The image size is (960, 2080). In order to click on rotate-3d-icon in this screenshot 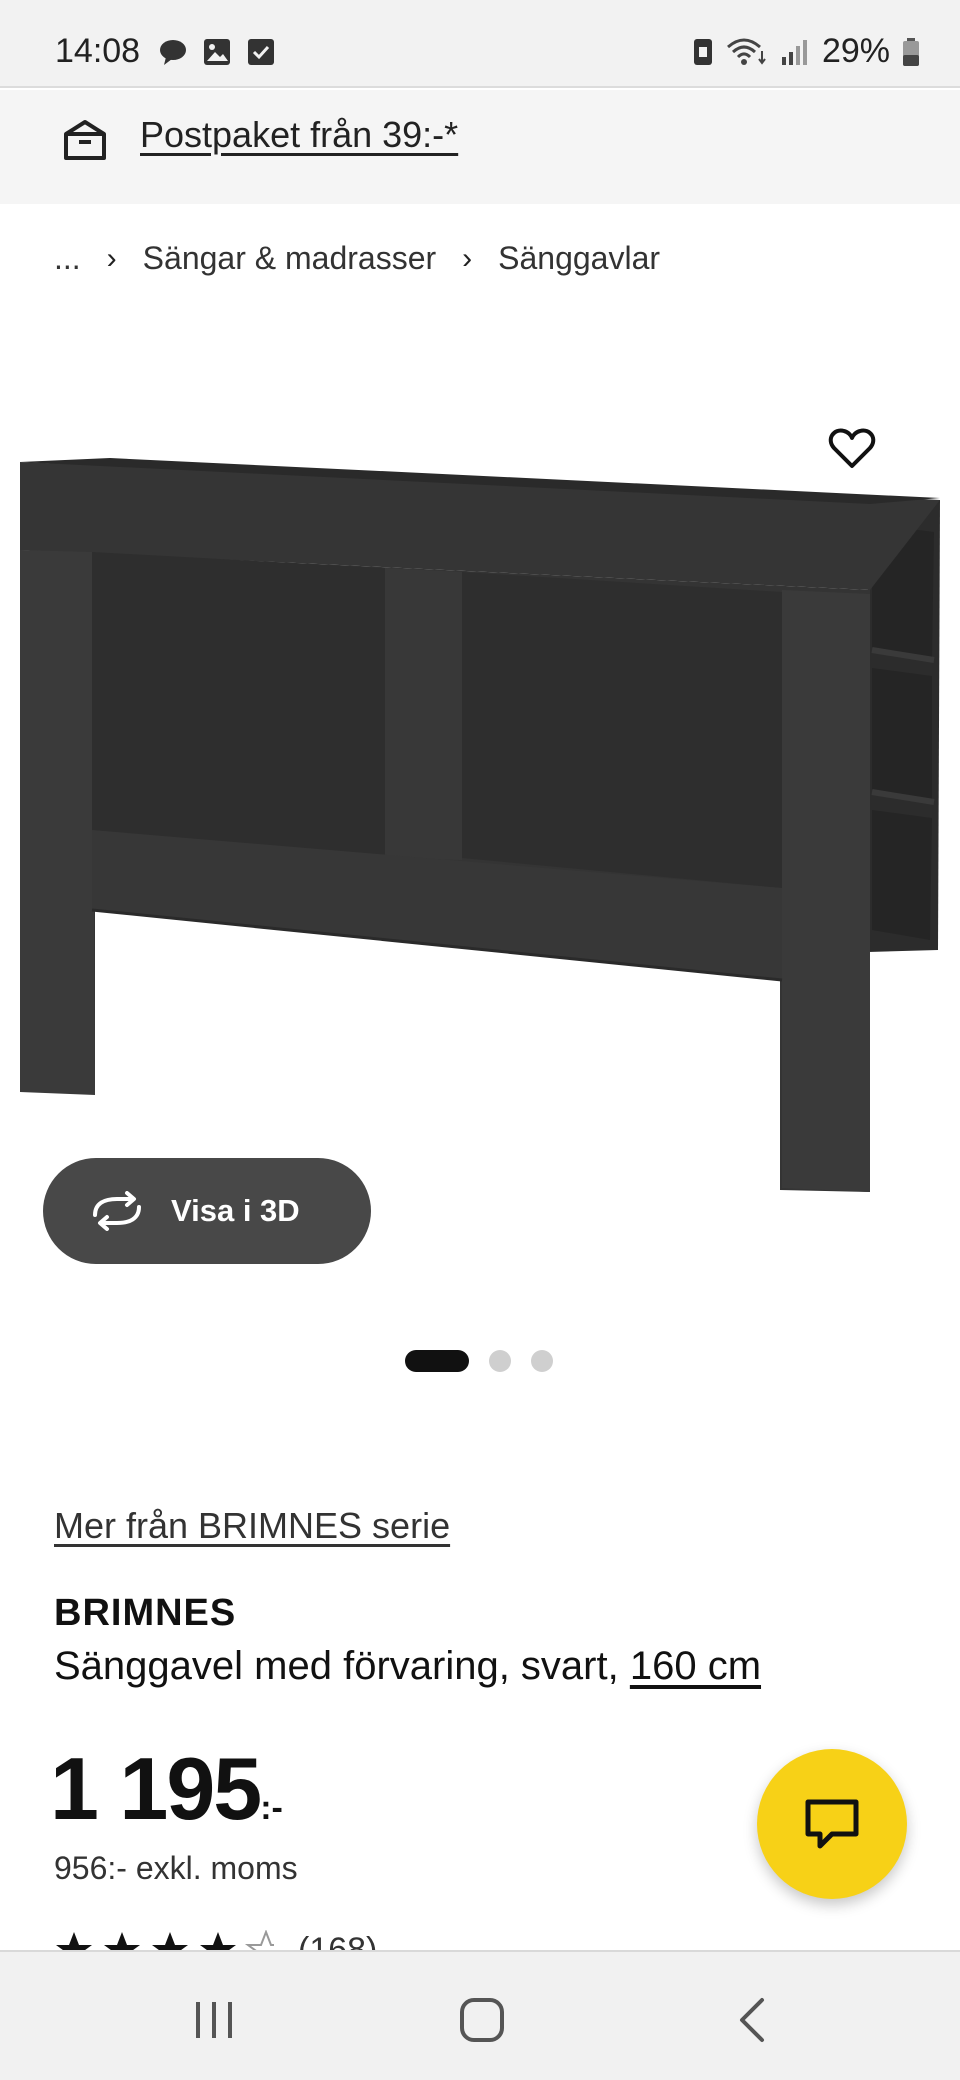, I will do `click(117, 1211)`.